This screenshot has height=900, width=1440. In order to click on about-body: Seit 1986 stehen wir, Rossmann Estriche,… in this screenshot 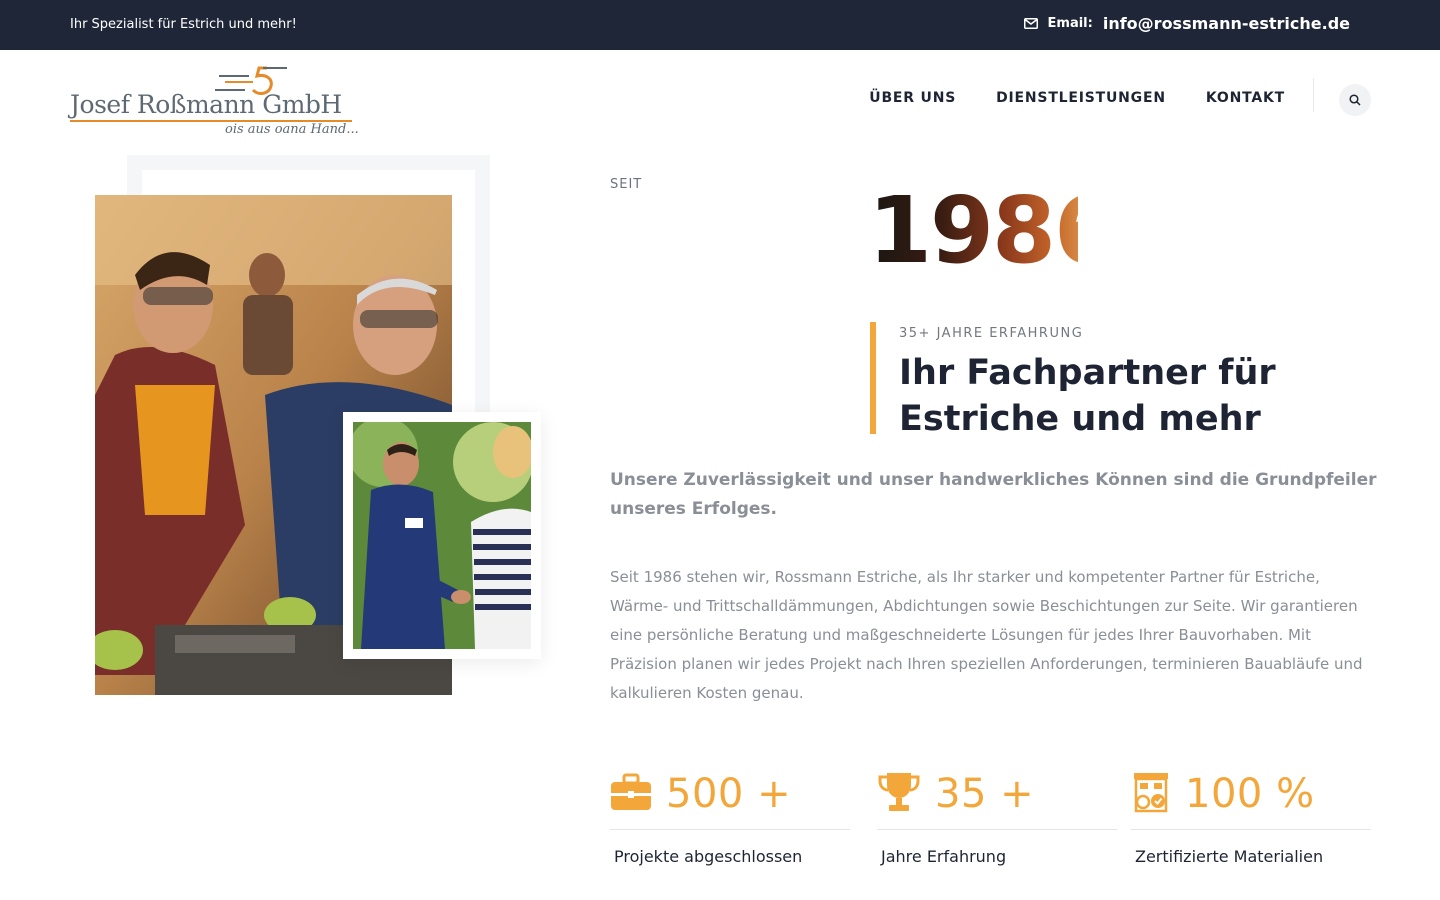, I will do `click(986, 635)`.